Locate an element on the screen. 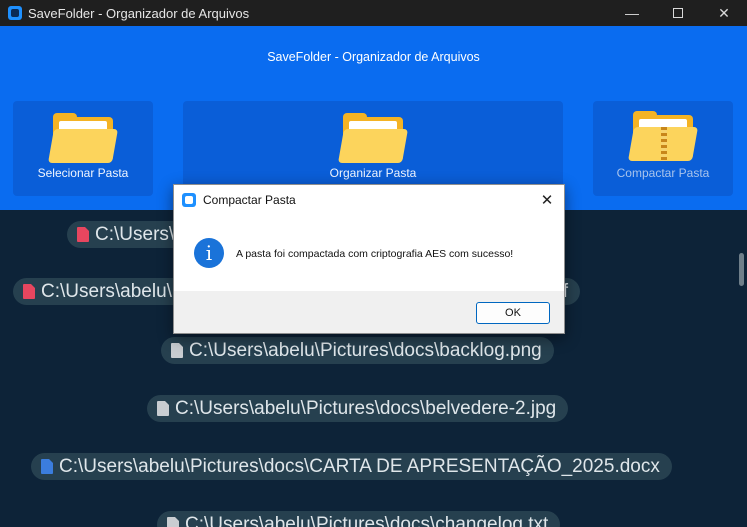 The image size is (747, 527). dialog-close-button: ✕ is located at coordinates (547, 200).